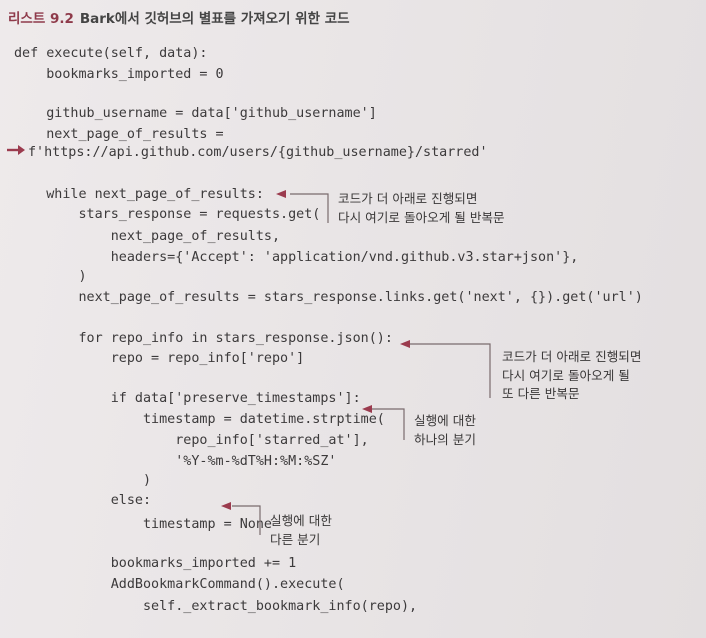  Describe the element at coordinates (445, 439) in the screenshot. I see `annotation-line: 하나의 분기` at that location.